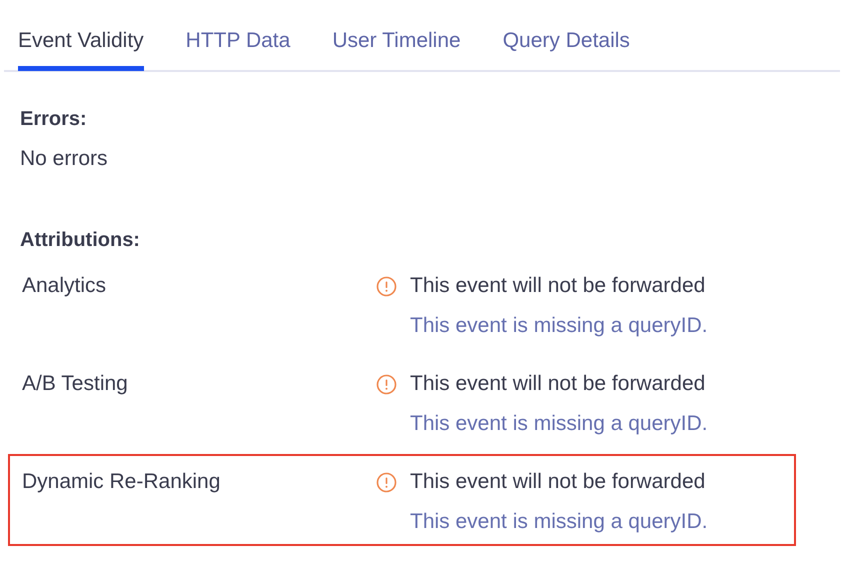  I want to click on tab: Event Validity, so click(81, 35).